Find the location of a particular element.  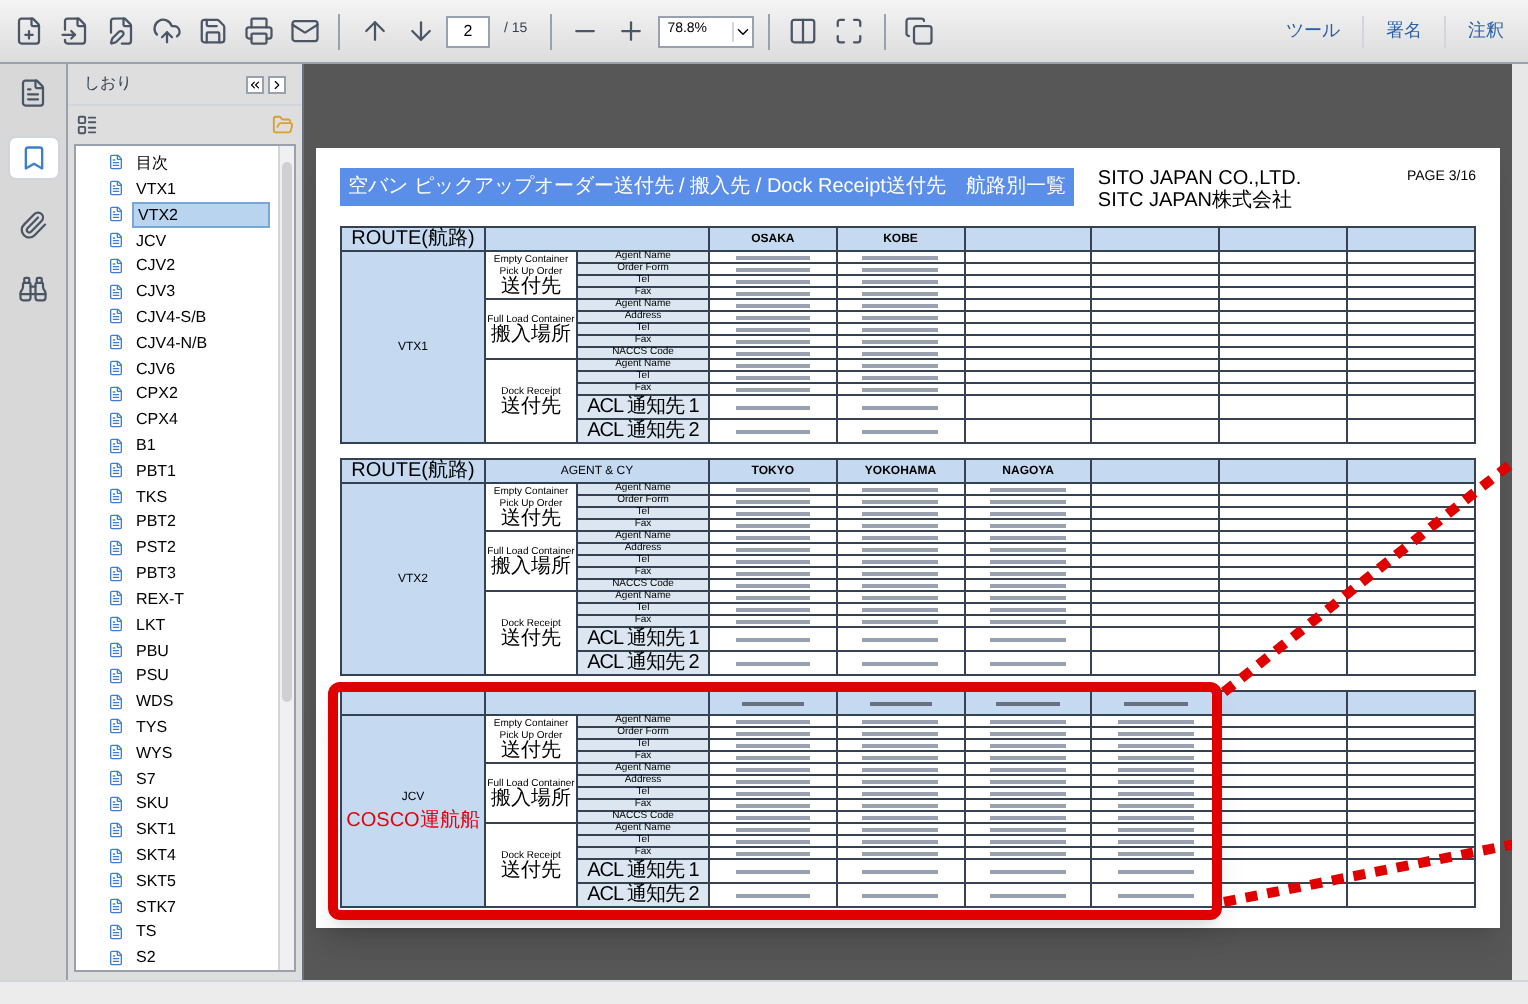

toolbar-link: ツール is located at coordinates (1313, 31).